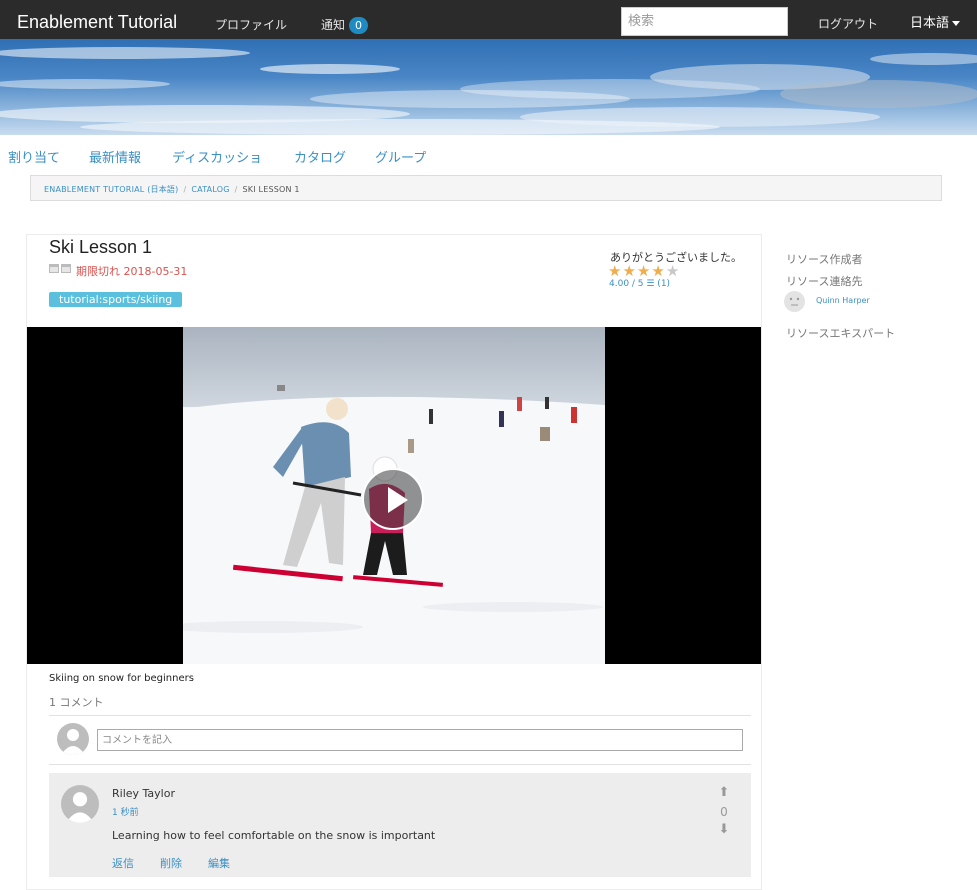 The image size is (977, 890). I want to click on search-input, so click(704, 21).